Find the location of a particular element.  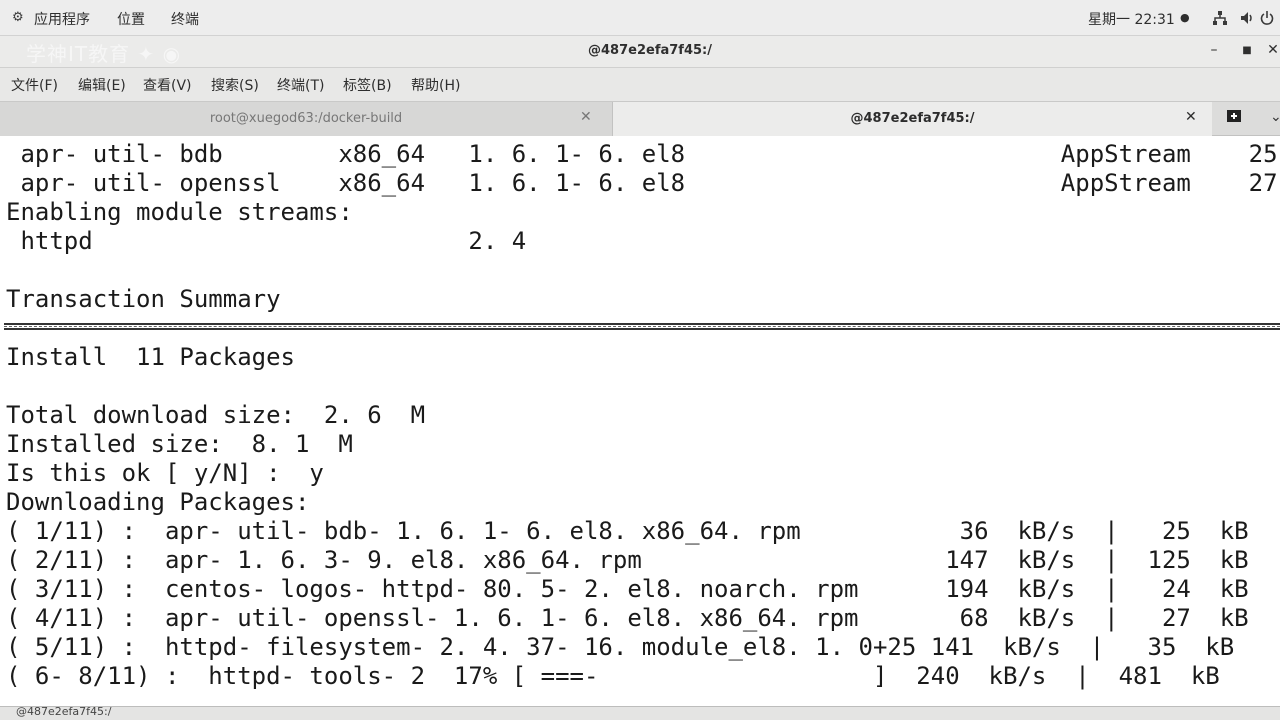

window-title-bar: 学神IT教育 ✦ ◉ @487e2efa7f45:/ – ■ ✕ is located at coordinates (640, 52).